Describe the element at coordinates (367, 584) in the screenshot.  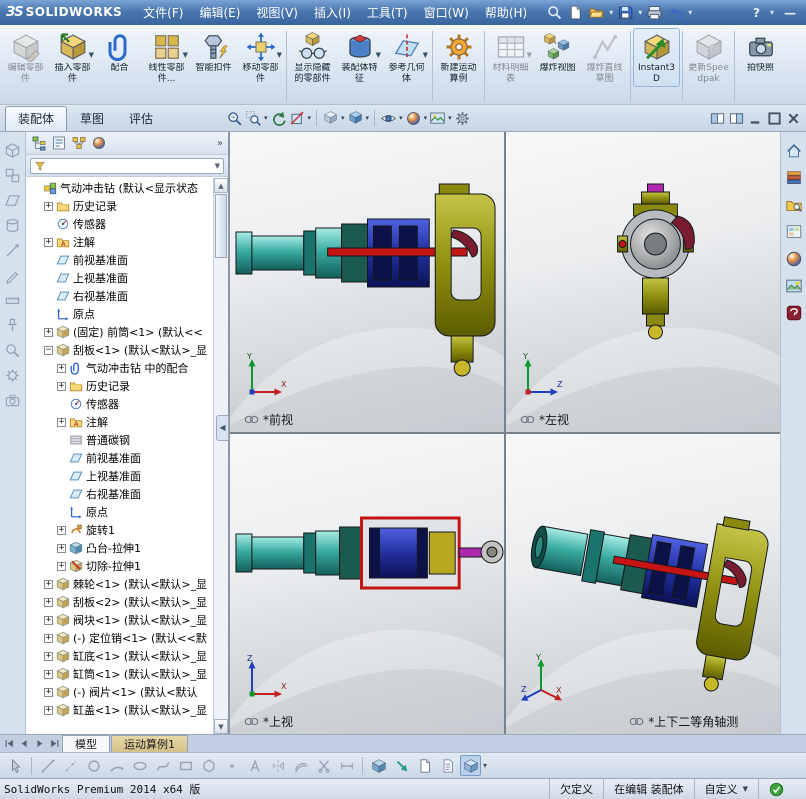
I see `viewport-top: Z X *上视` at that location.